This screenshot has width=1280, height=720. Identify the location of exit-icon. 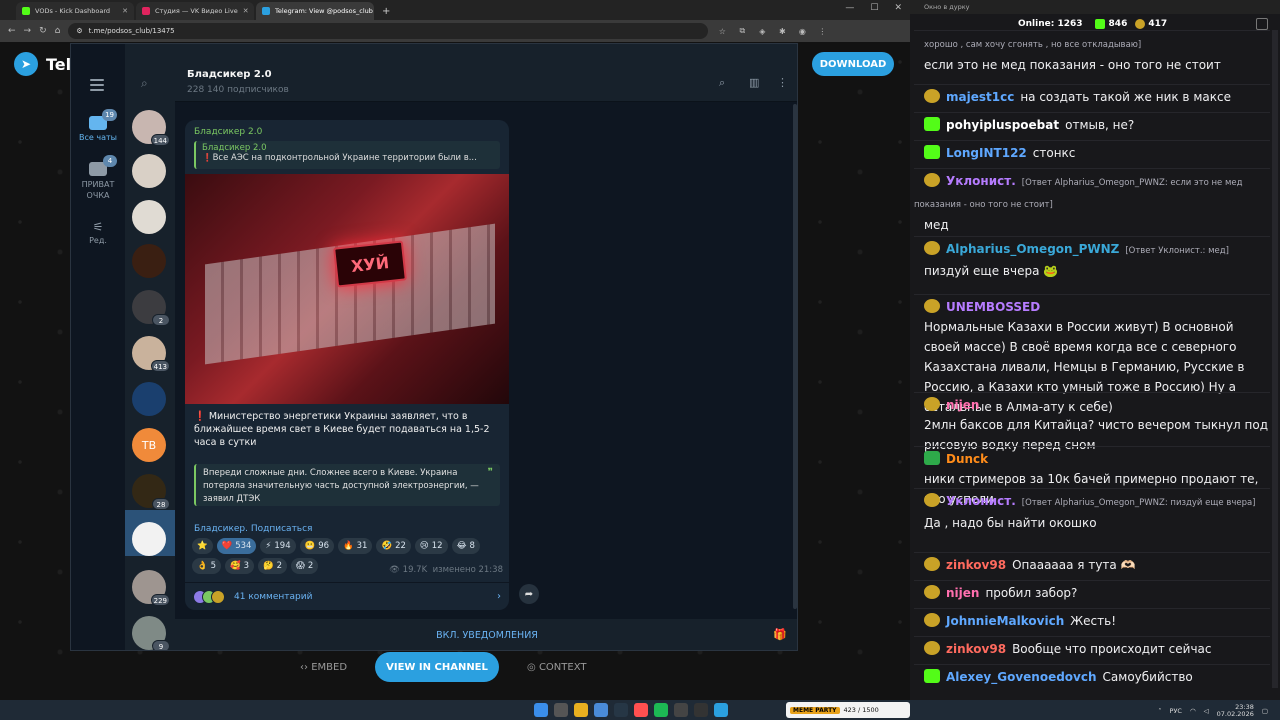
(1262, 24).